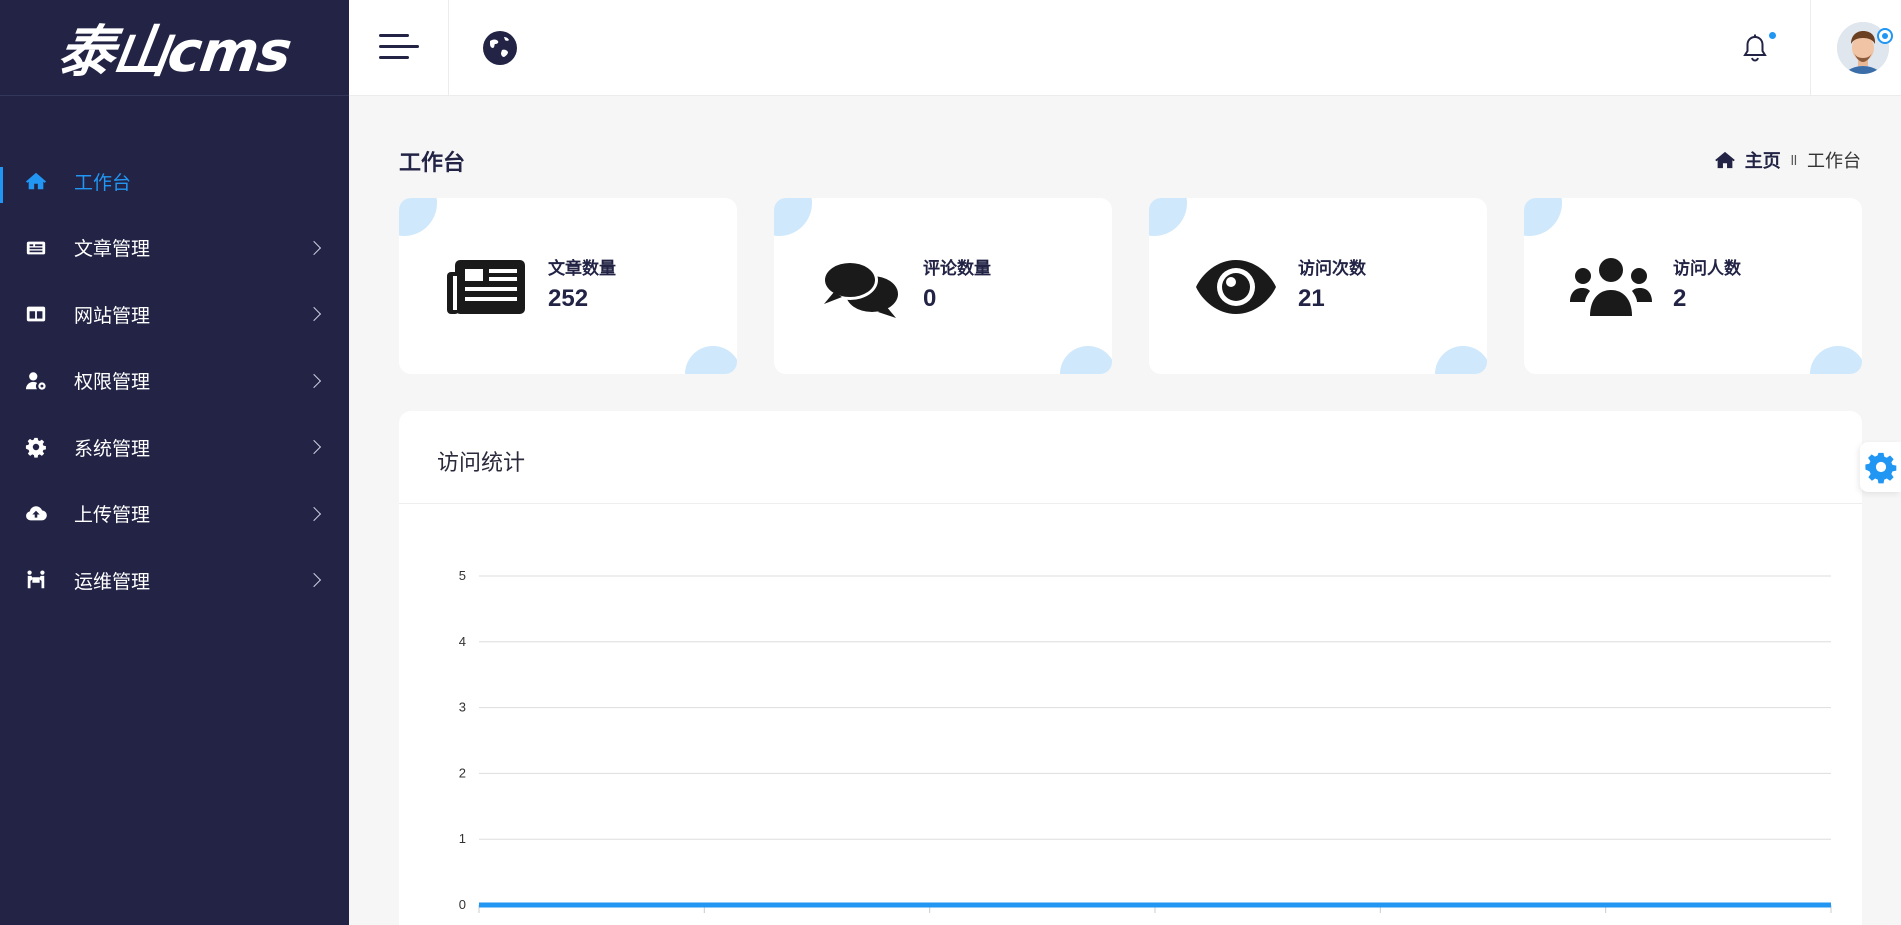 The width and height of the screenshot is (1901, 925). I want to click on stat-label: 文章数量, so click(582, 268).